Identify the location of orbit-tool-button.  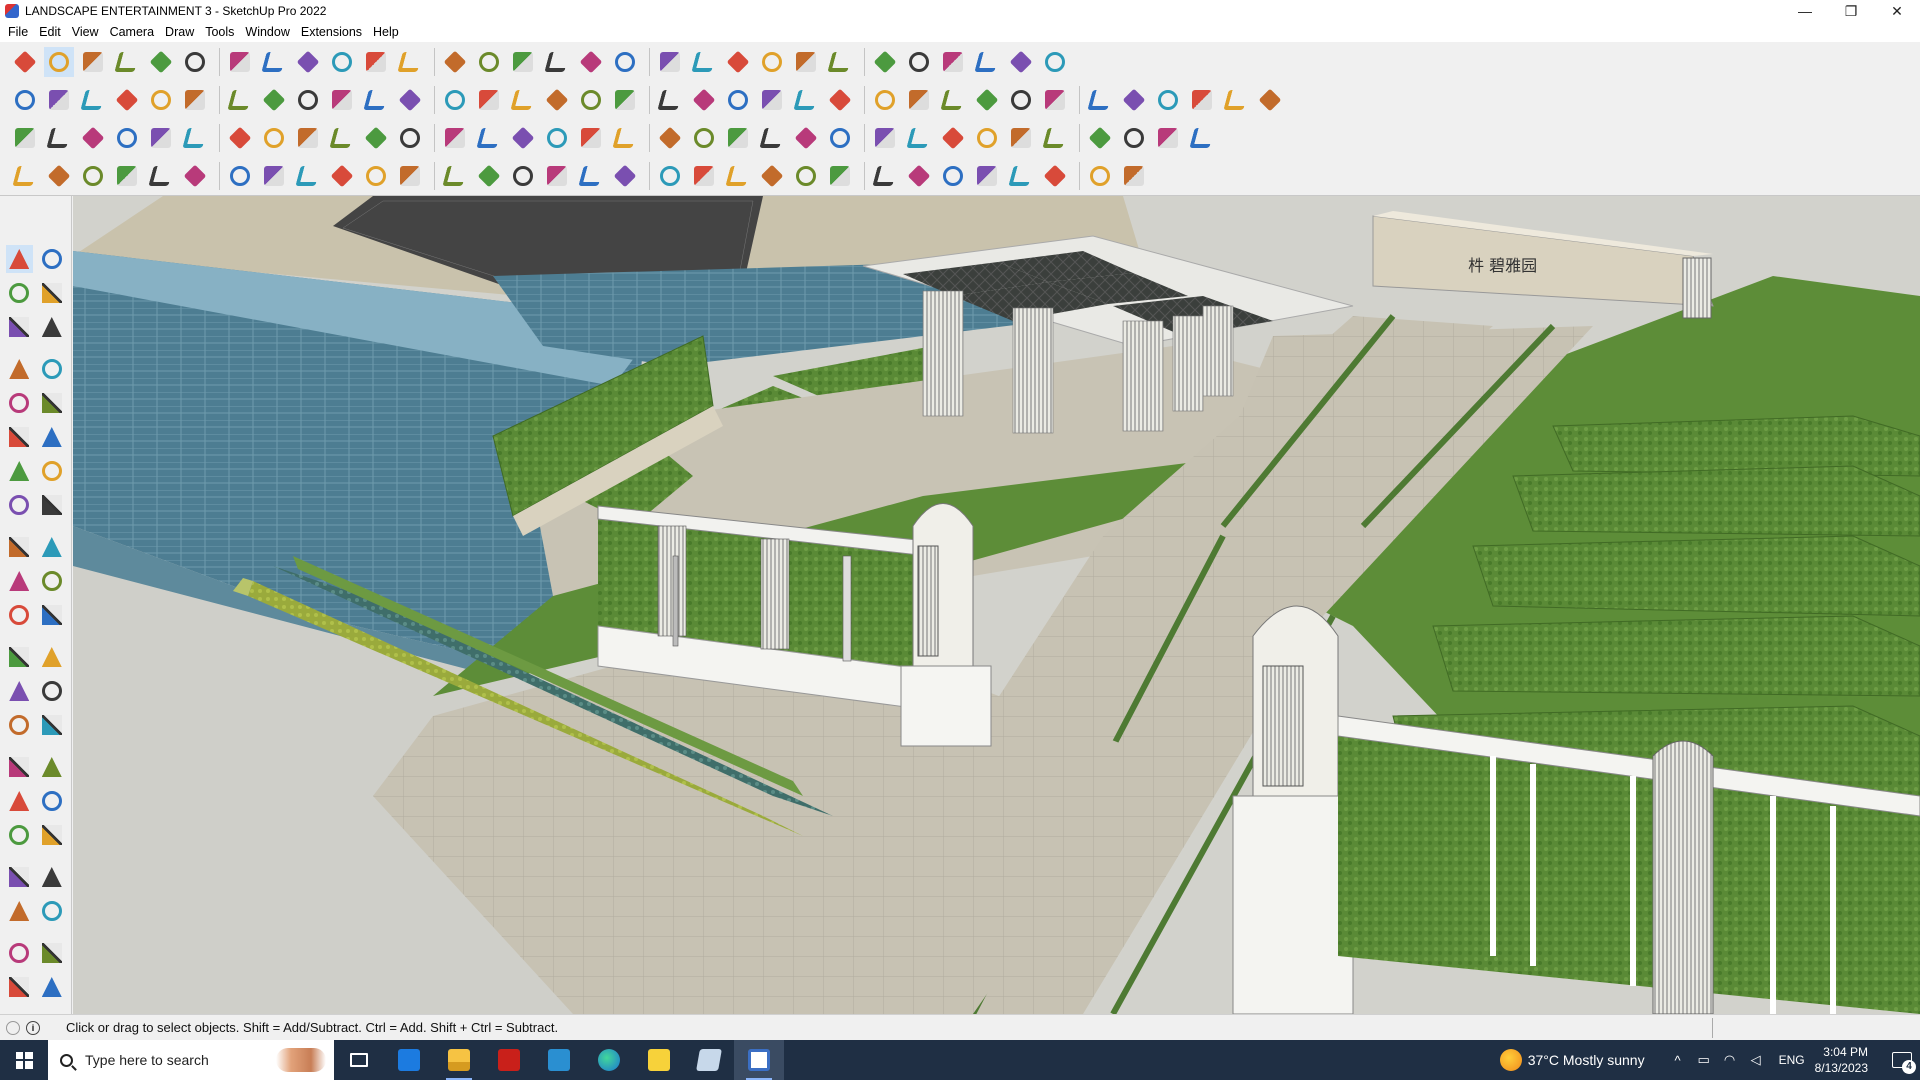
(19, 767).